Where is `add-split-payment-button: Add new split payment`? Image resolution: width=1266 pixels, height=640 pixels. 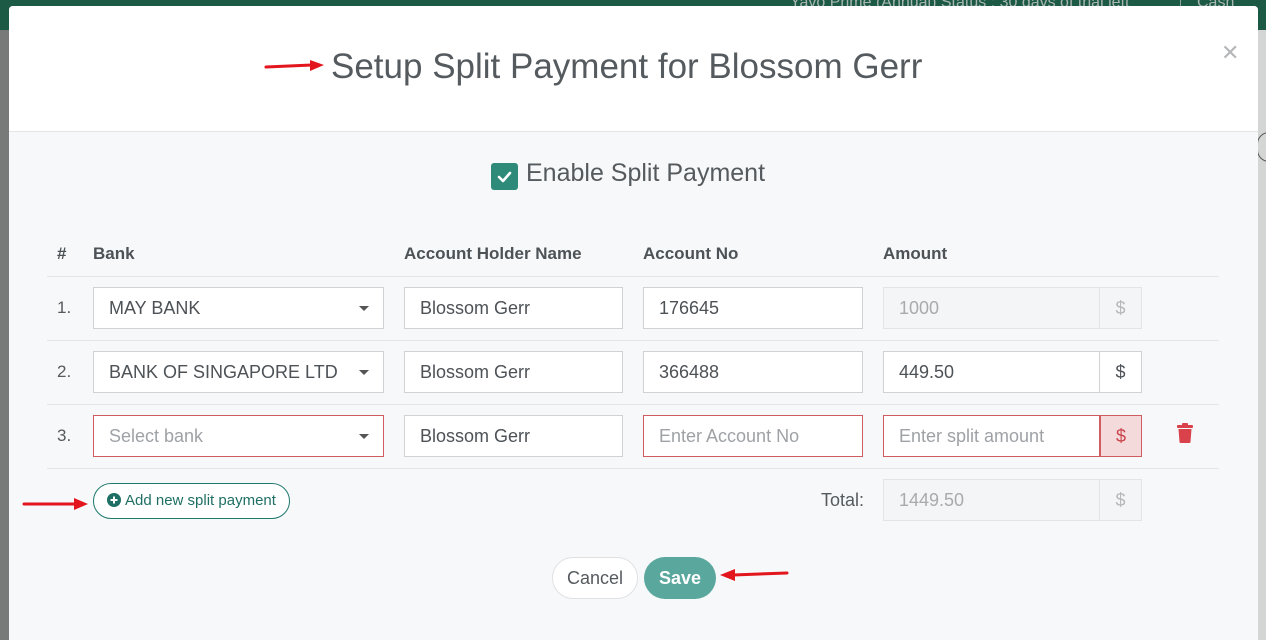 add-split-payment-button: Add new split payment is located at coordinates (191, 501).